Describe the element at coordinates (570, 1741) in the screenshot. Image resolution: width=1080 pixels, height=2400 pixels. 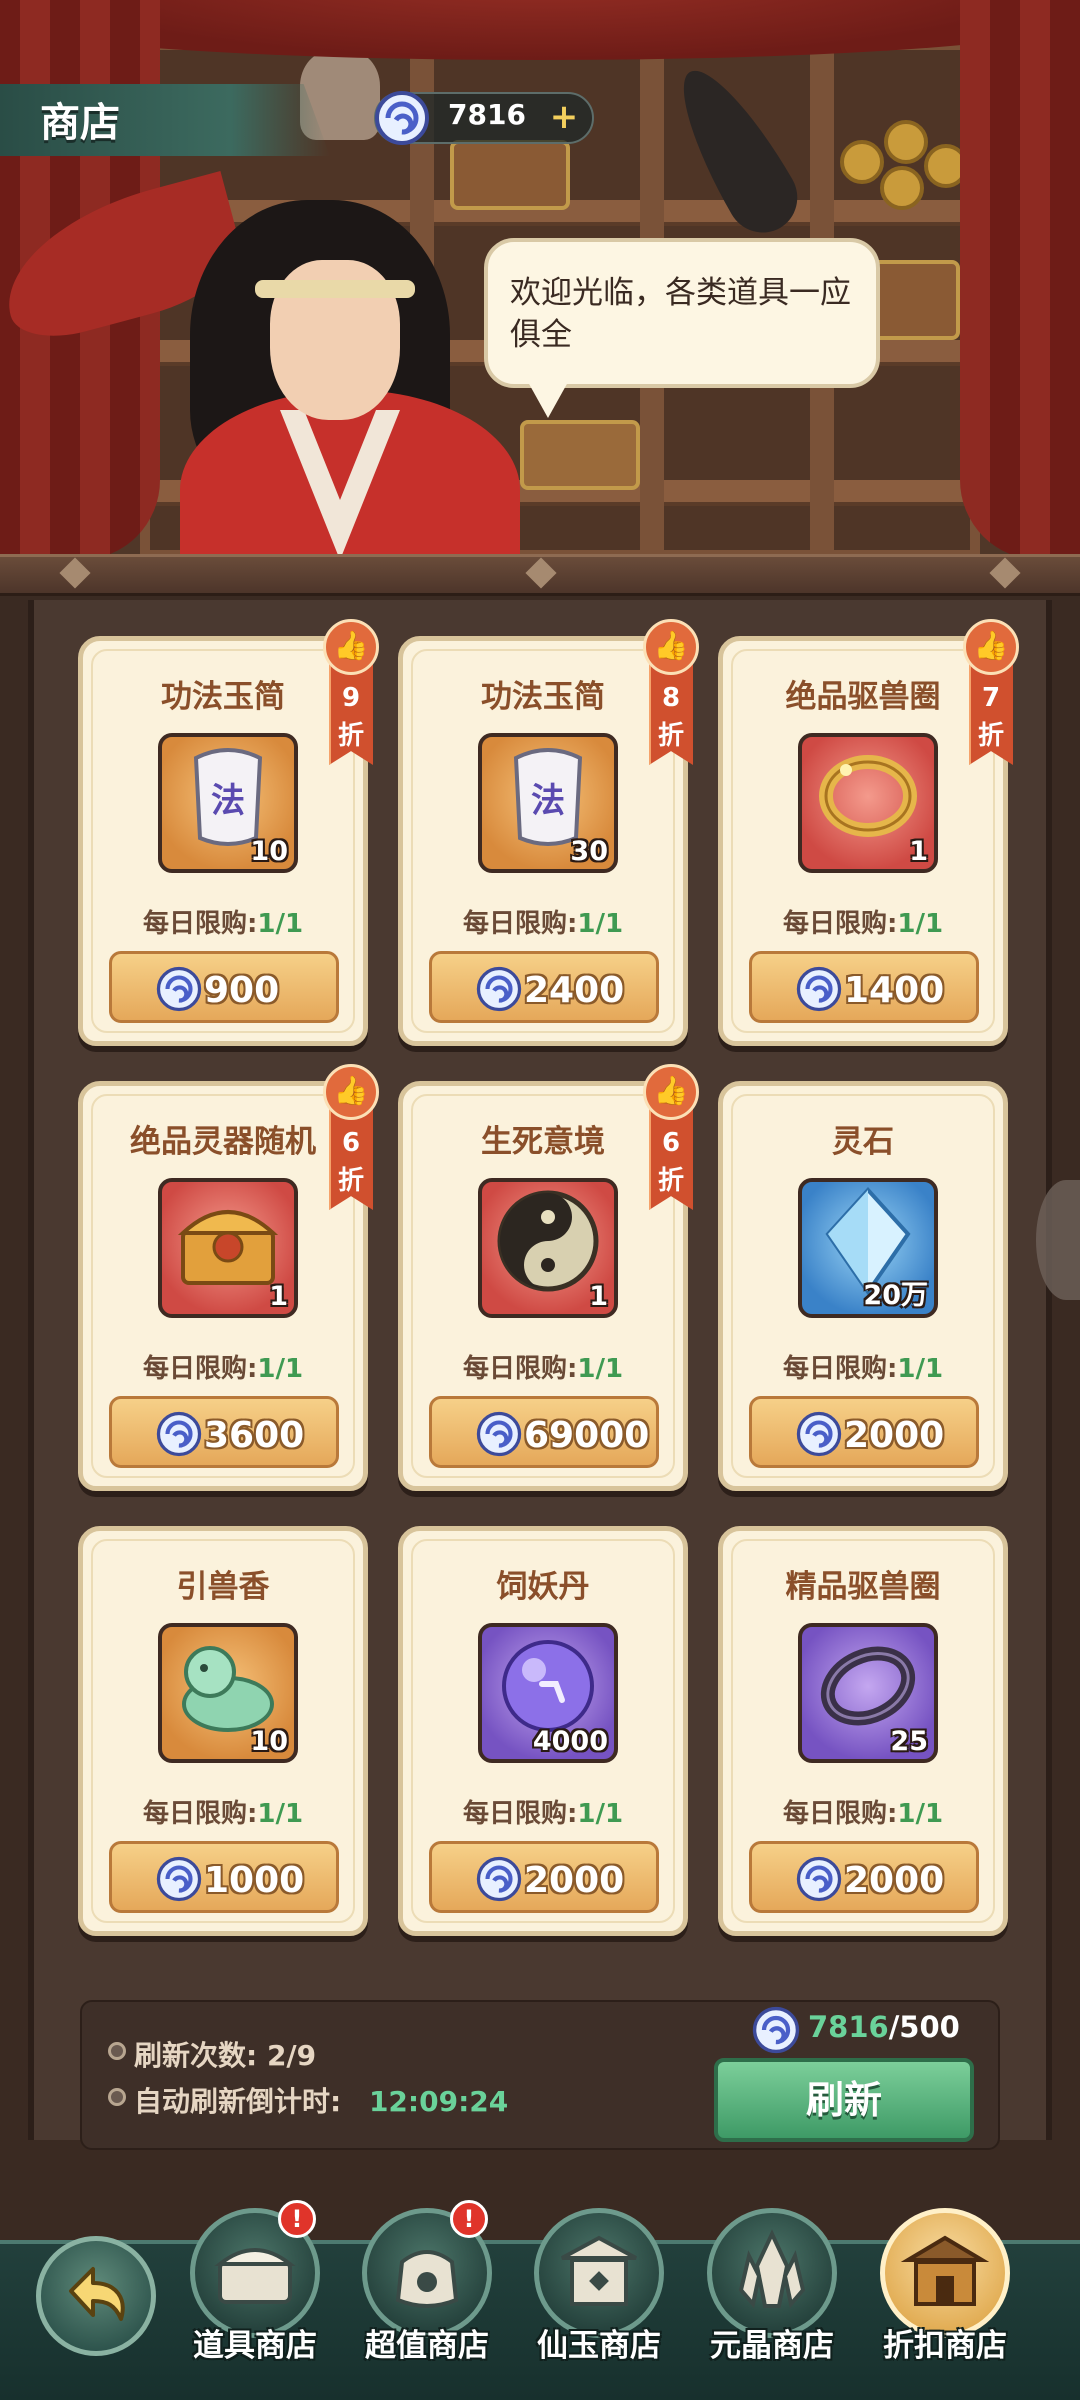
I see `item-quantity: 4000` at that location.